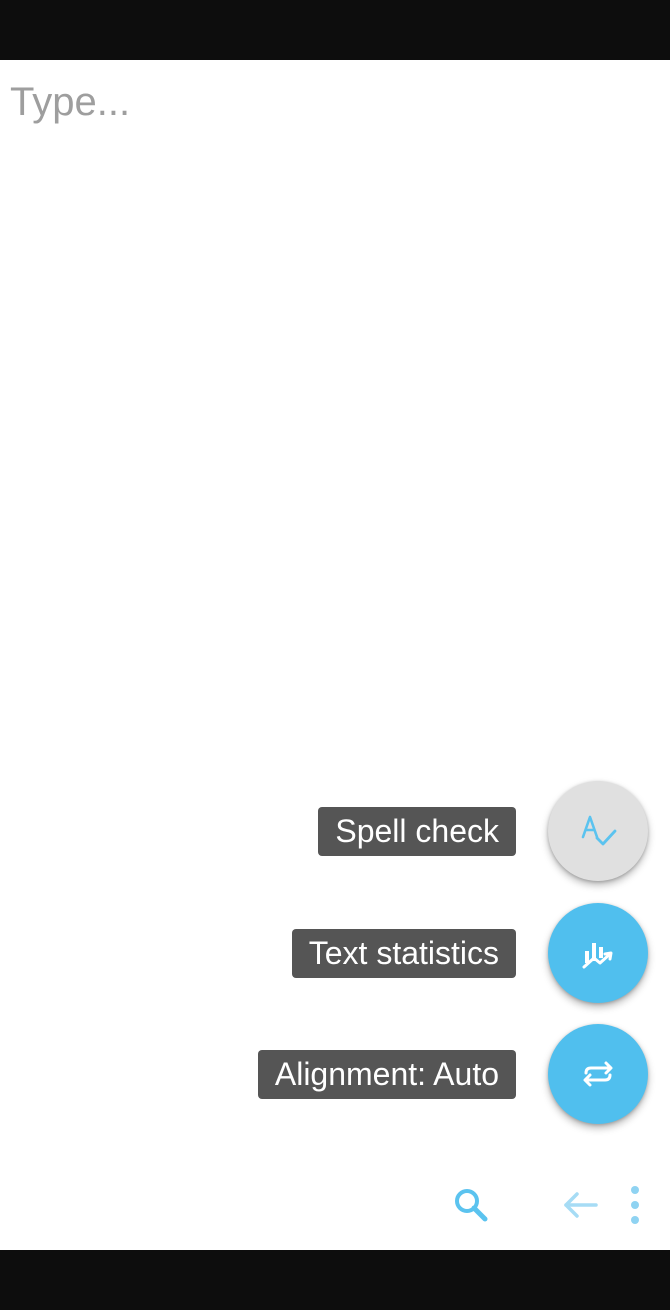 The image size is (670, 1310). Describe the element at coordinates (335, 30) in the screenshot. I see `status-bar` at that location.